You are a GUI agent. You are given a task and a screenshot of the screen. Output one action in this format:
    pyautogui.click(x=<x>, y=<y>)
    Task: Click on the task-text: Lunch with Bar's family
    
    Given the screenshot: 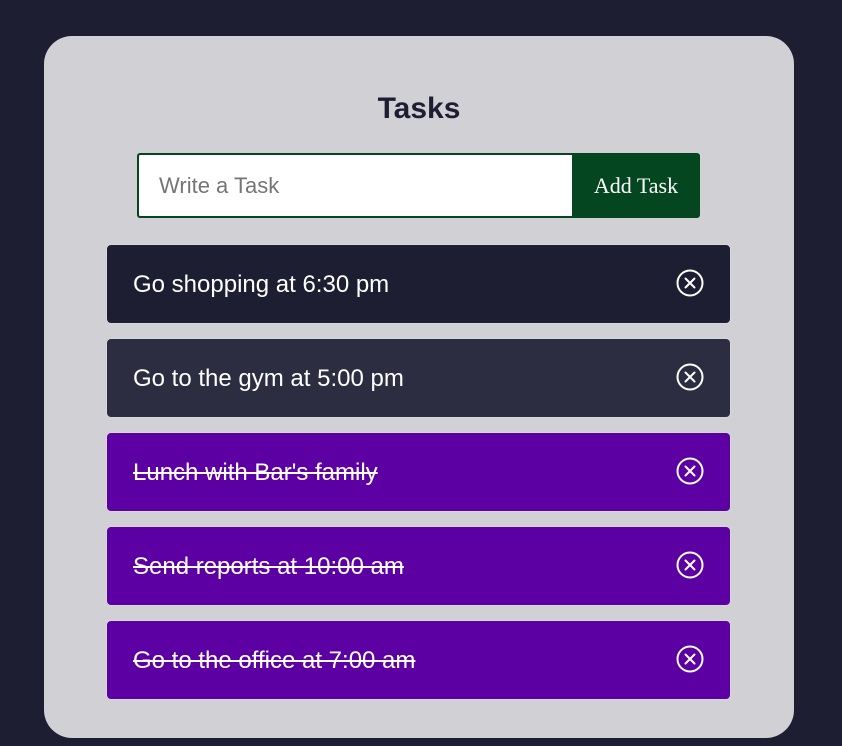 What is the action you would take?
    pyautogui.click(x=255, y=472)
    